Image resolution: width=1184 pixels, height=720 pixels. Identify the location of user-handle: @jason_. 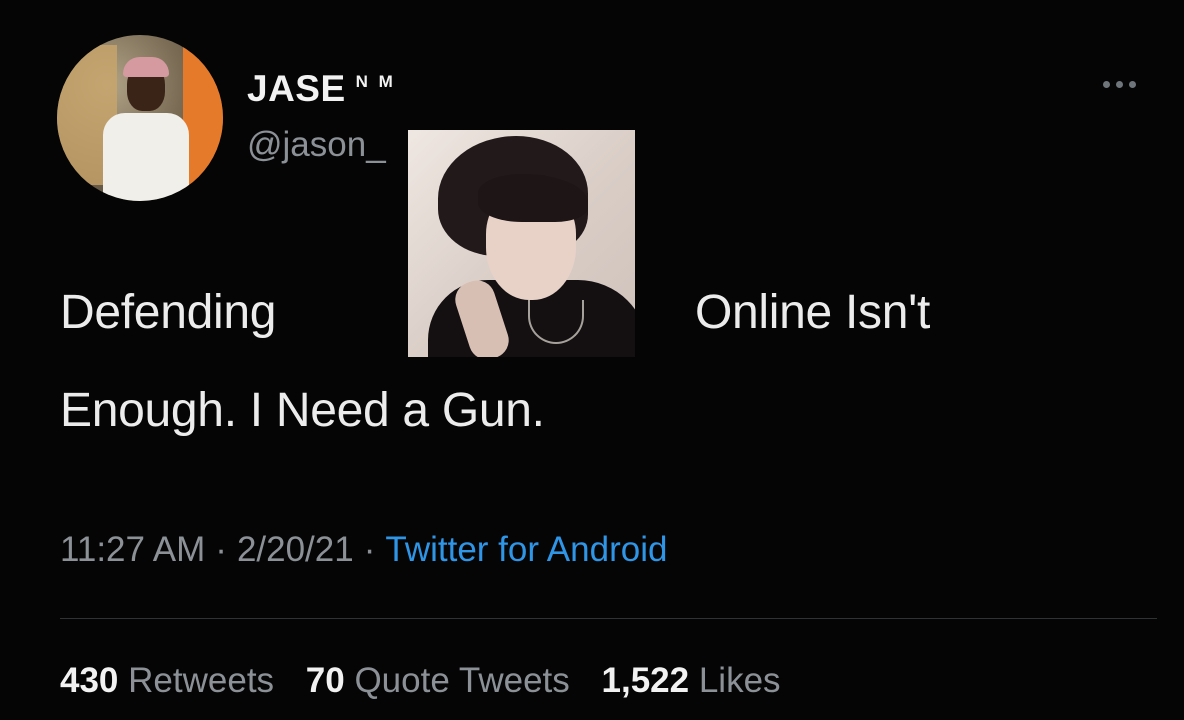
(316, 145).